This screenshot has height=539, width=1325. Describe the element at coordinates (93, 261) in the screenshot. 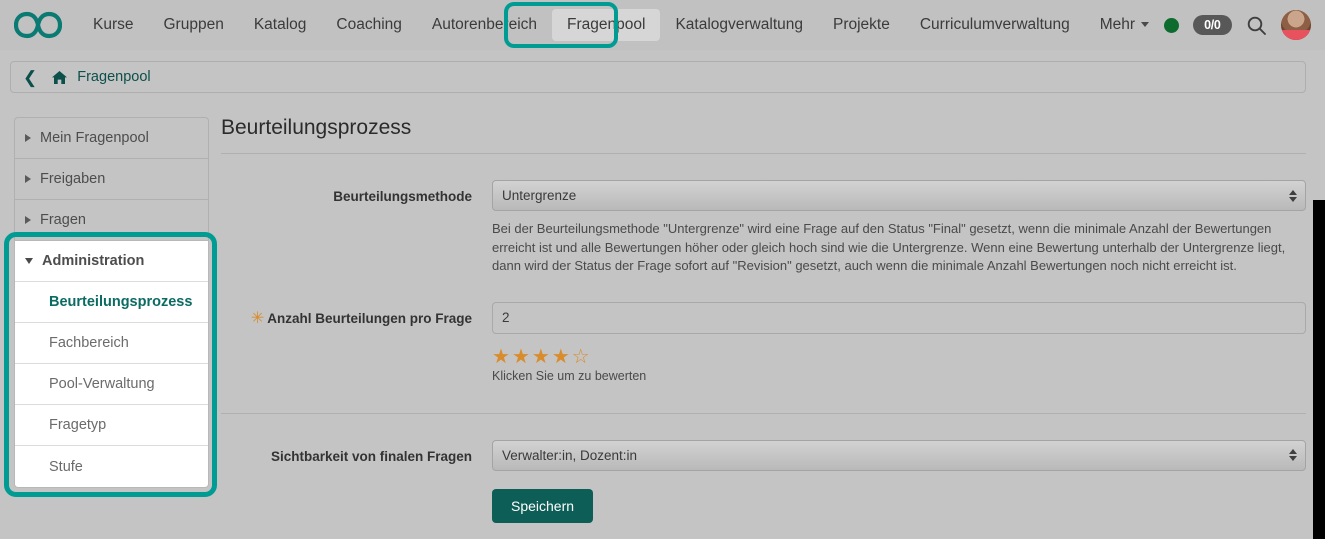

I see `sidebar-item-label: Administration` at that location.